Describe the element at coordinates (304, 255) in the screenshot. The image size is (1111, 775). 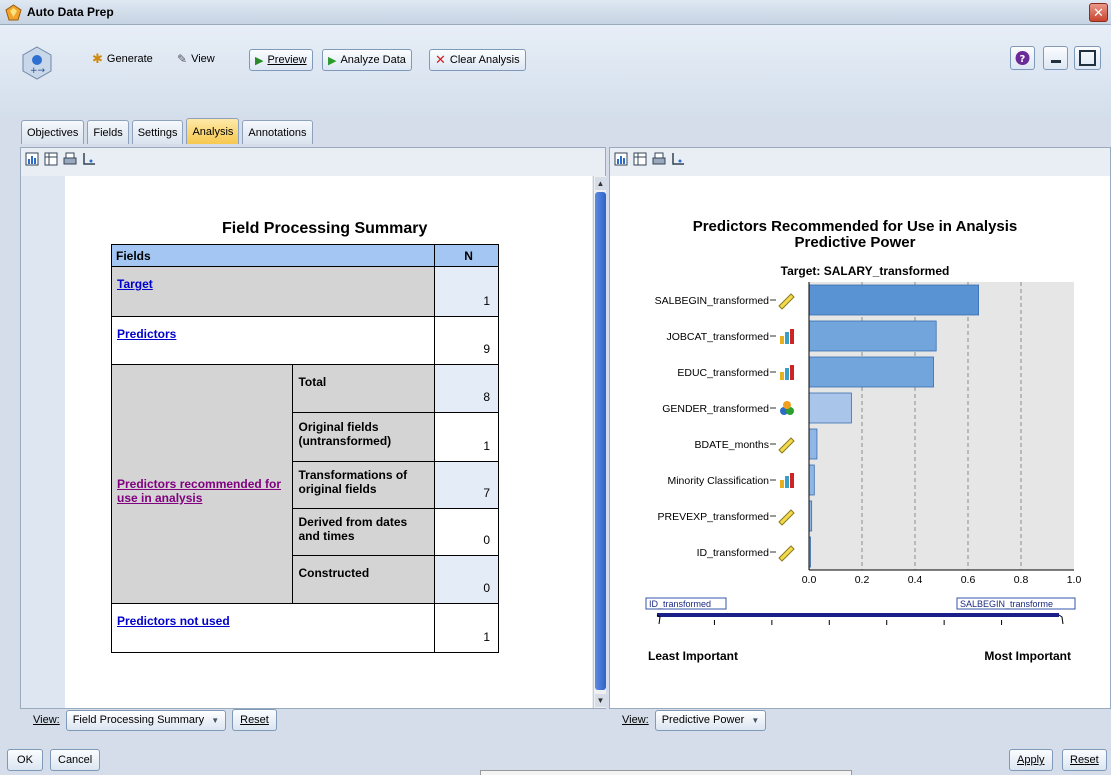
I see `table-header-row: Fields N` at that location.